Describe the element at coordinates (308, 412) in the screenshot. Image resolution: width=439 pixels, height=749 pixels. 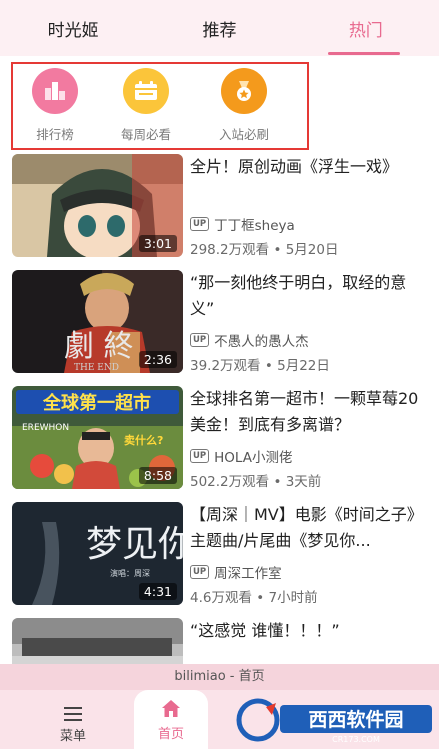
I see `video-title: 全球排名第一超市！一颗草莓20美金！到底有多离谱？` at that location.